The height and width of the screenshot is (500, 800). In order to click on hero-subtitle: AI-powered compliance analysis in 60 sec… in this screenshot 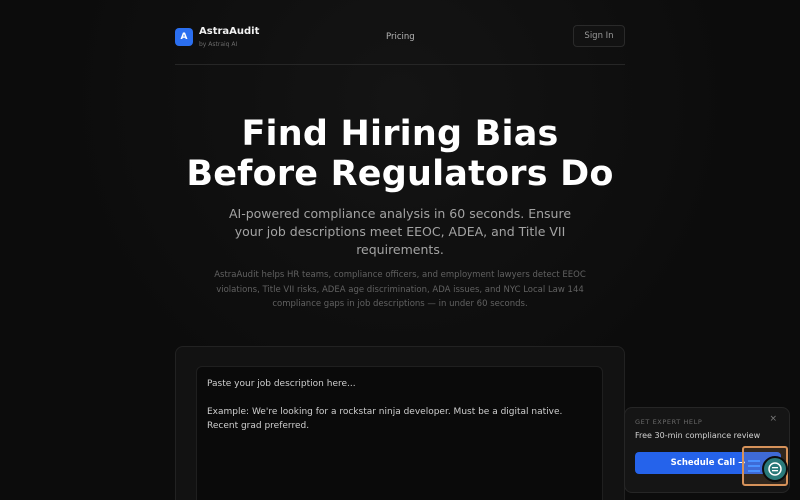, I will do `click(400, 231)`.